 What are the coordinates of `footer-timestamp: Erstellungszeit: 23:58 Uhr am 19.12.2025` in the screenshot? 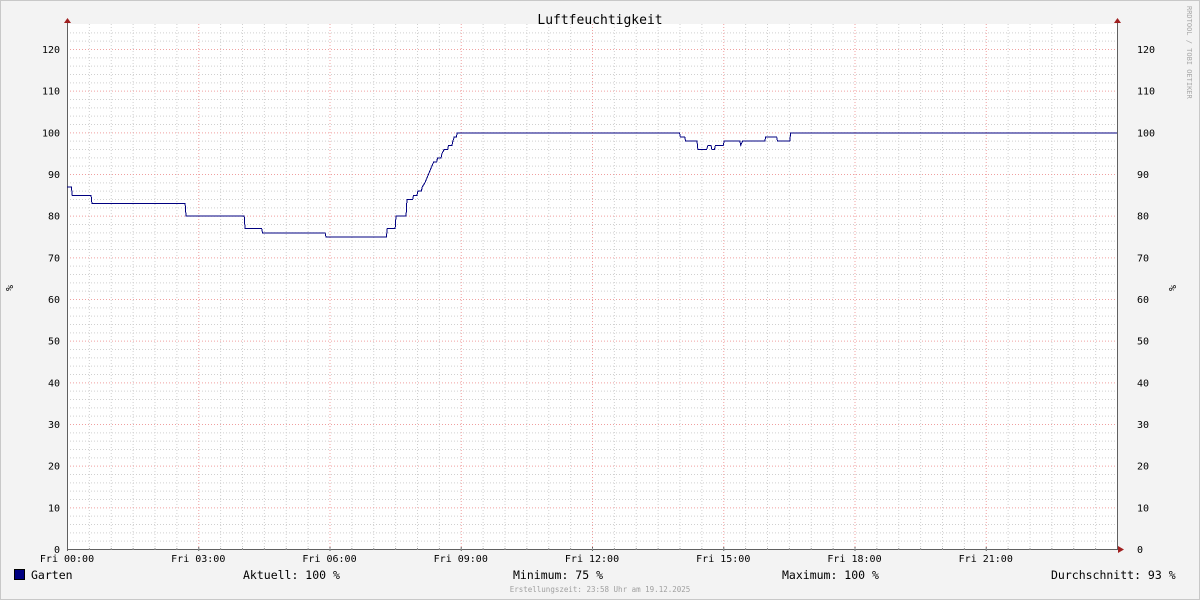 It's located at (600, 589).